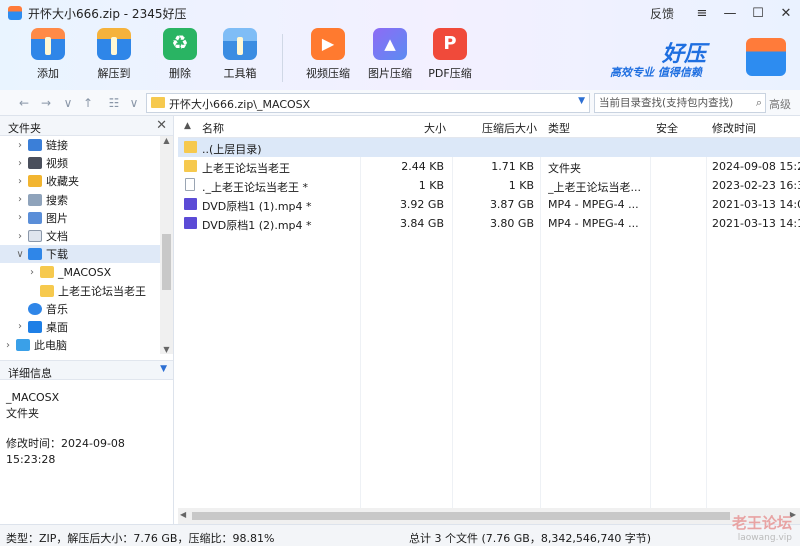 The width and height of the screenshot is (800, 546). What do you see at coordinates (730, 13) in the screenshot?
I see `minimize-button: —` at bounding box center [730, 13].